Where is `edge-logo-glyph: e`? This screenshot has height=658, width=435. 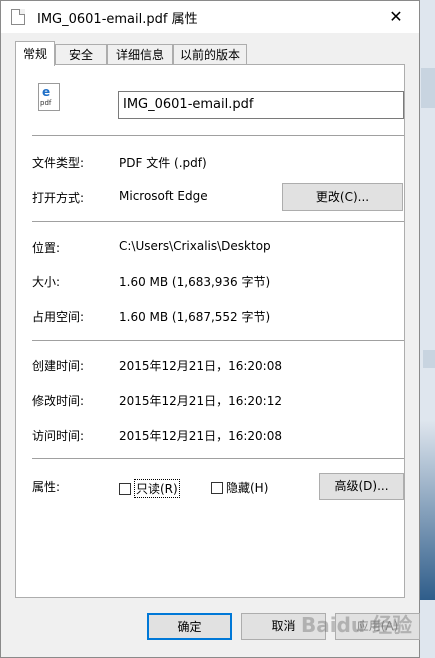 edge-logo-glyph: e is located at coordinates (46, 92).